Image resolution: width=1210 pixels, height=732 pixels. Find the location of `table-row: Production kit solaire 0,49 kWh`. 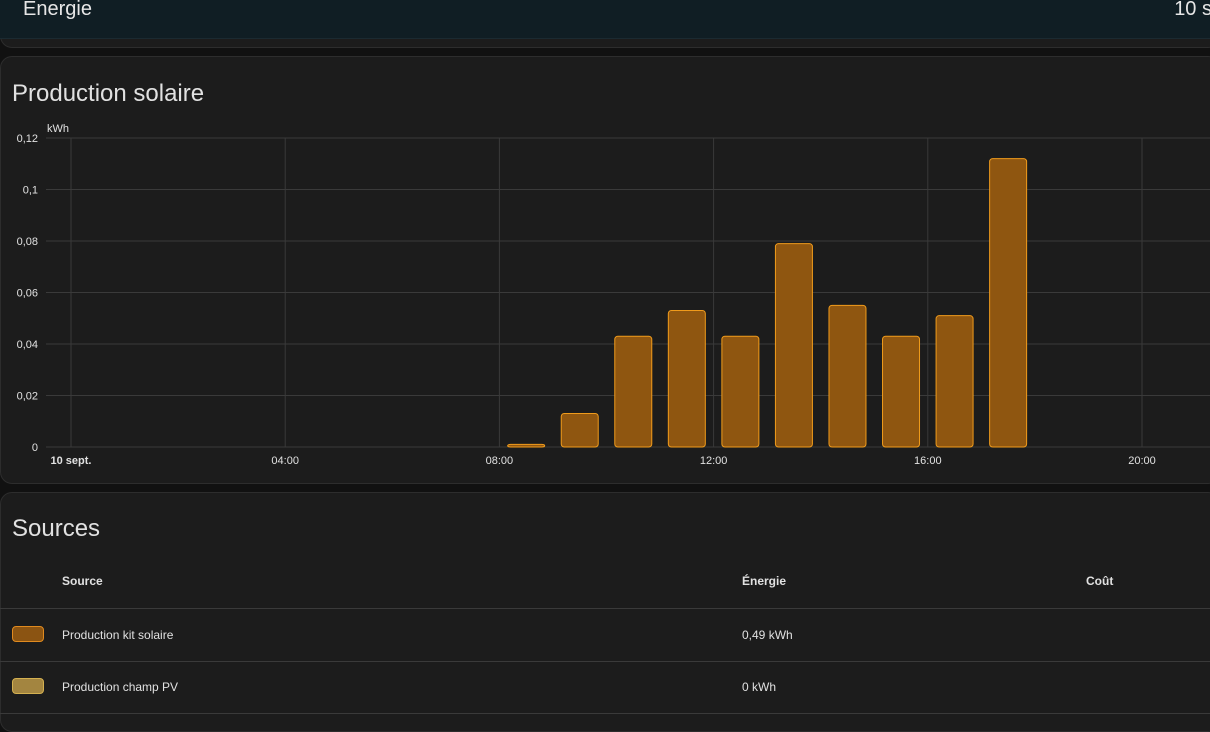

table-row: Production kit solaire 0,49 kWh is located at coordinates (605, 635).